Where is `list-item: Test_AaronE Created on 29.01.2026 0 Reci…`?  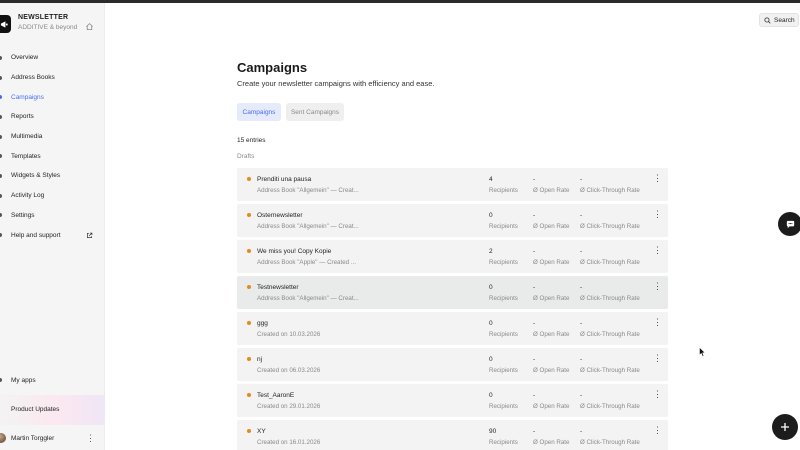
list-item: Test_AaronE Created on 29.01.2026 0 Reci… is located at coordinates (452, 400).